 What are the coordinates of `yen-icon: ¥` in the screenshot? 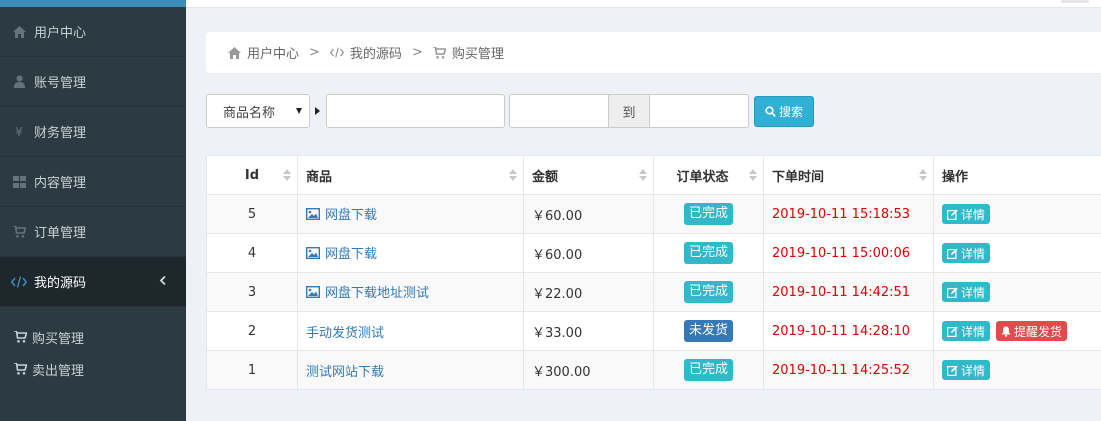 It's located at (19, 131).